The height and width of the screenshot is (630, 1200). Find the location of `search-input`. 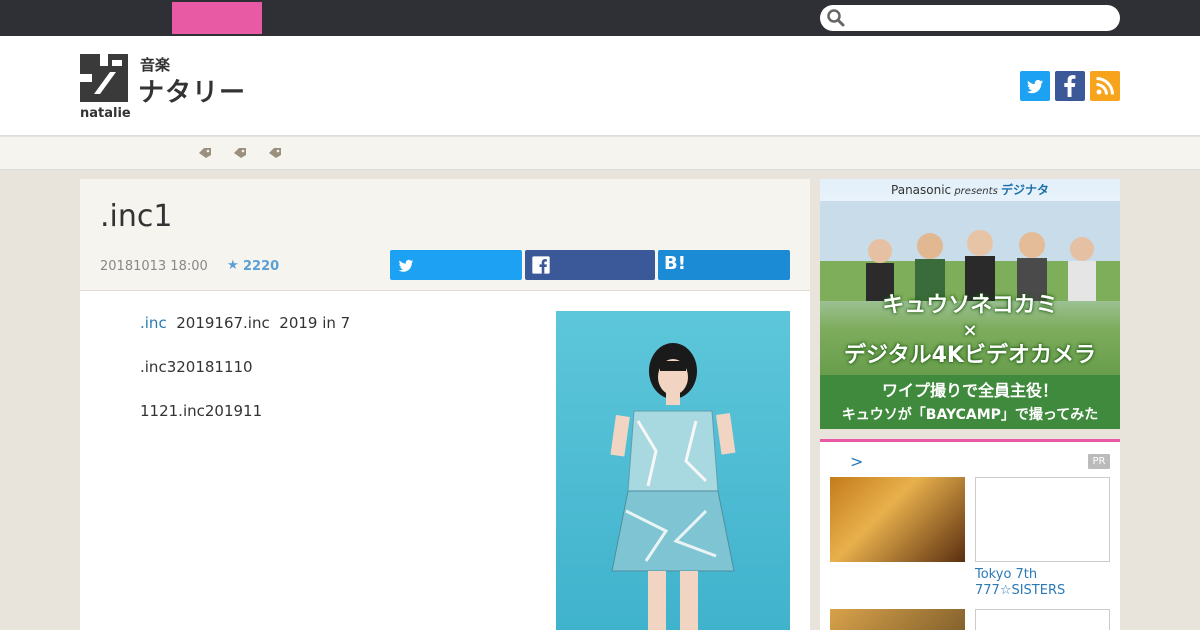

search-input is located at coordinates (980, 18).